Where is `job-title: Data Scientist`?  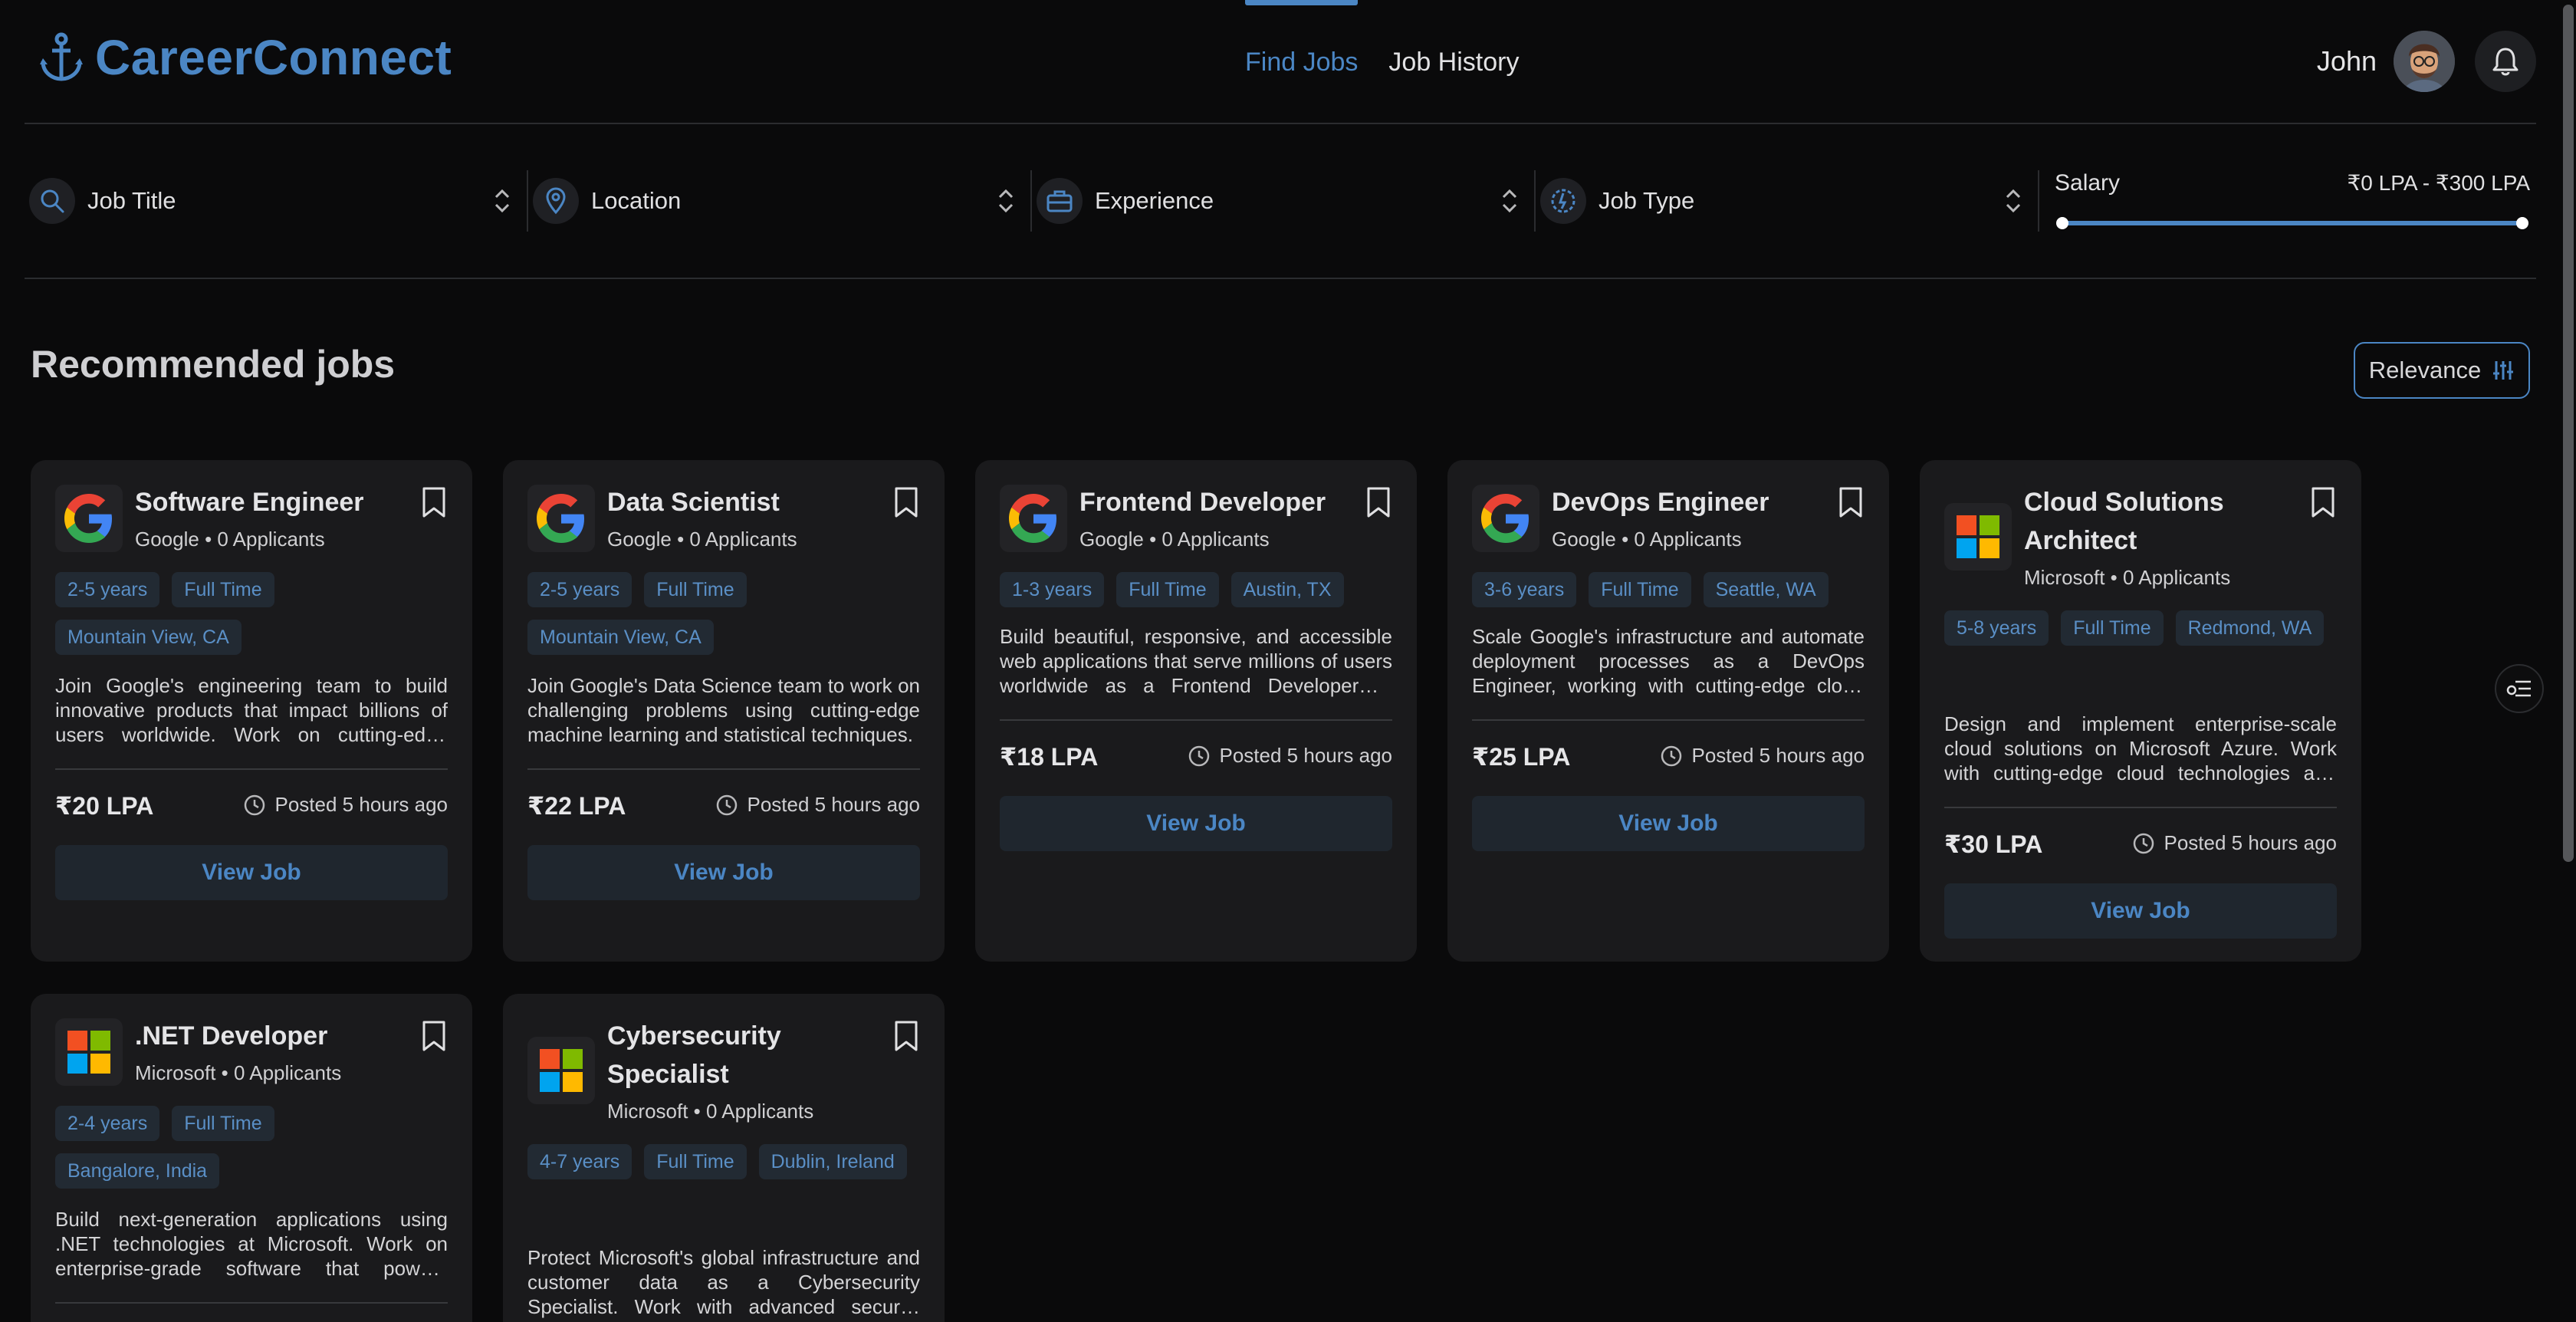
job-title: Data Scientist is located at coordinates (741, 502).